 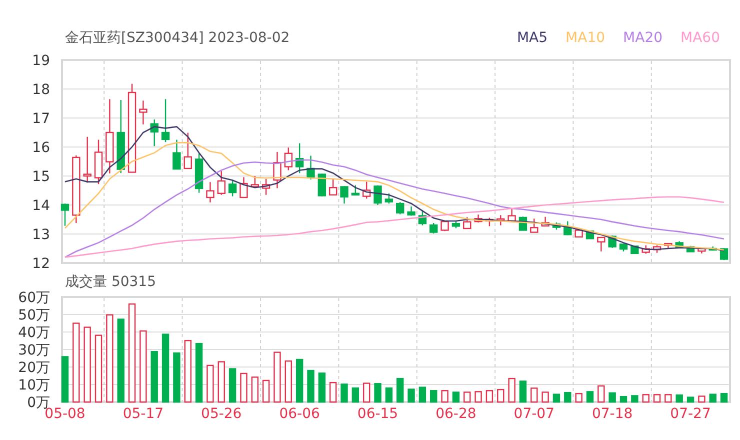 I want to click on axis-label: 60万, so click(x=34, y=298).